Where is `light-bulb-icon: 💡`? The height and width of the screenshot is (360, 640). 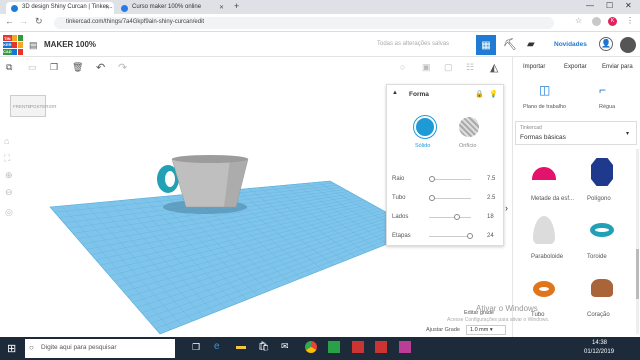 light-bulb-icon: 💡 is located at coordinates (493, 94).